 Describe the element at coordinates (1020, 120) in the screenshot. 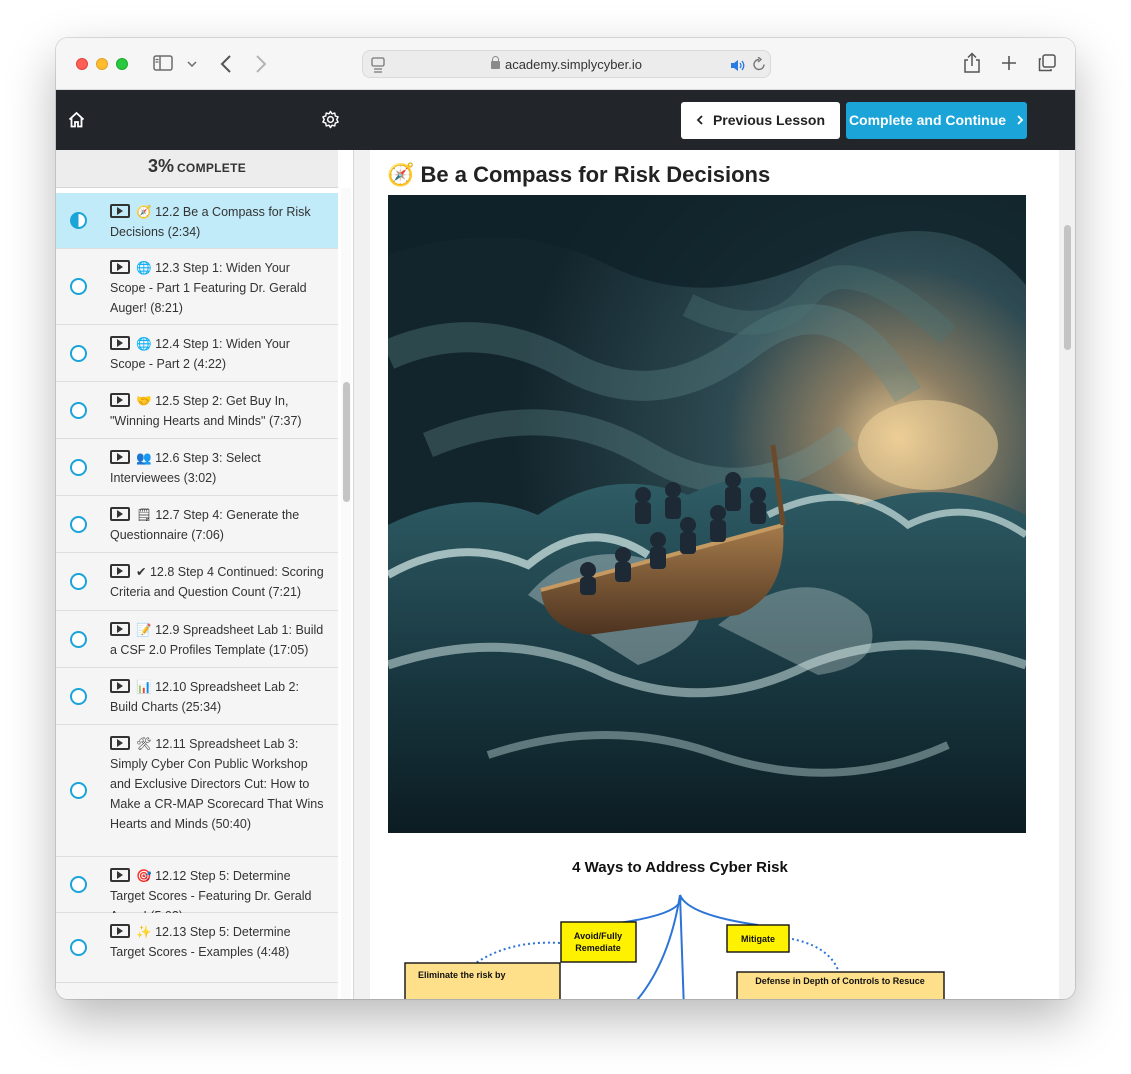

I see `chevron-right-icon` at that location.